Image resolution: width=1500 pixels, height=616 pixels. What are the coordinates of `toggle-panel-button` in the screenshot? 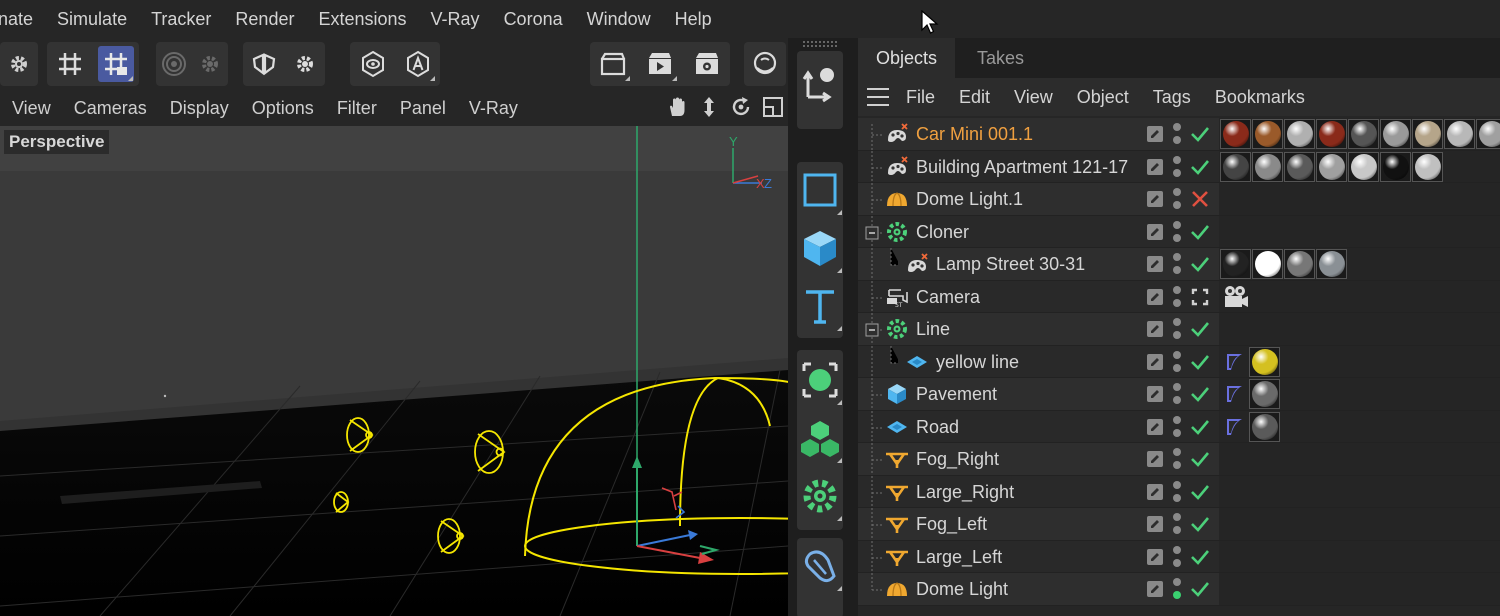 It's located at (773, 107).